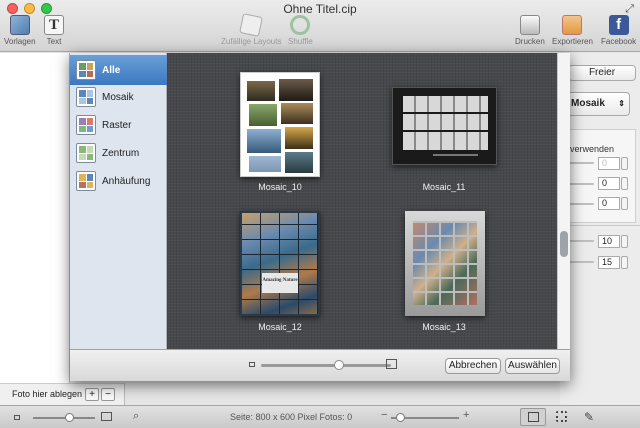  I want to click on dialog-footer: Abbrechen Auswählen, so click(320, 365).